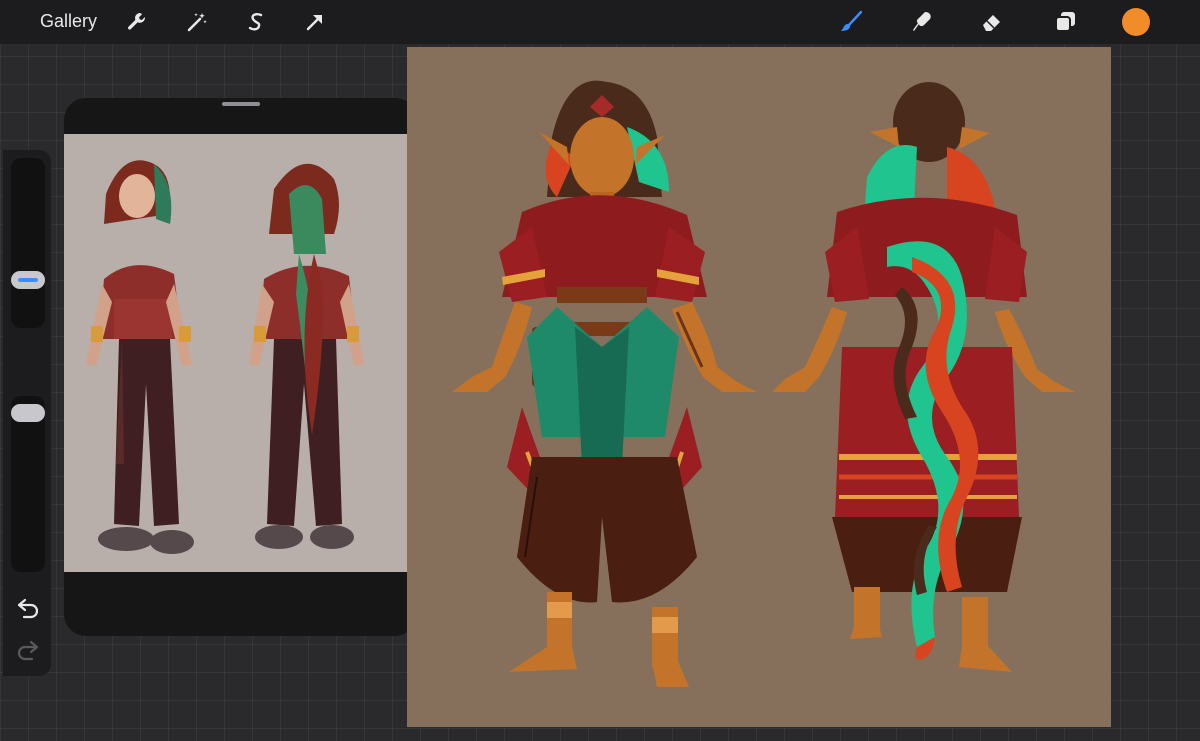 The width and height of the screenshot is (1200, 741). What do you see at coordinates (225, 357) in the screenshot?
I see `reference-illustration` at bounding box center [225, 357].